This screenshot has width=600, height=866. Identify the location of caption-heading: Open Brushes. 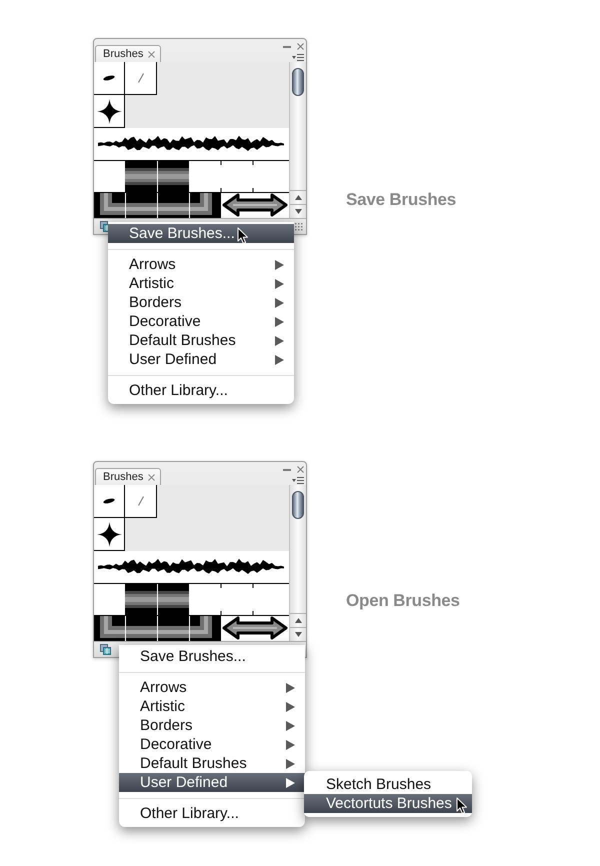
(403, 601).